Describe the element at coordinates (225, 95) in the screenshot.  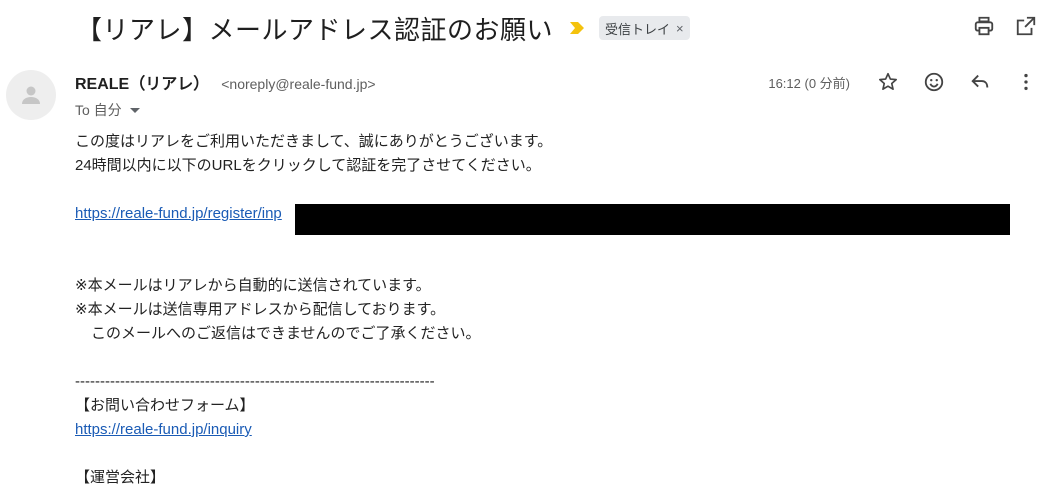
I see `sender-block: REALE（リアレ） <noreply@reale-fund.jp> To 自分` at that location.